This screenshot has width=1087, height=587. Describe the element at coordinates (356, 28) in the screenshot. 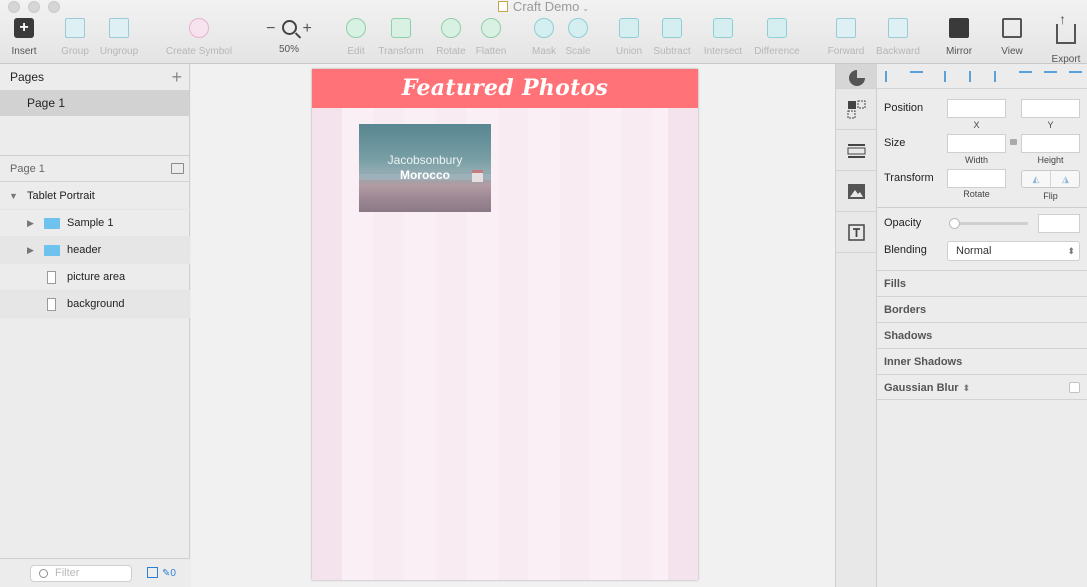

I see `edit-icon` at that location.